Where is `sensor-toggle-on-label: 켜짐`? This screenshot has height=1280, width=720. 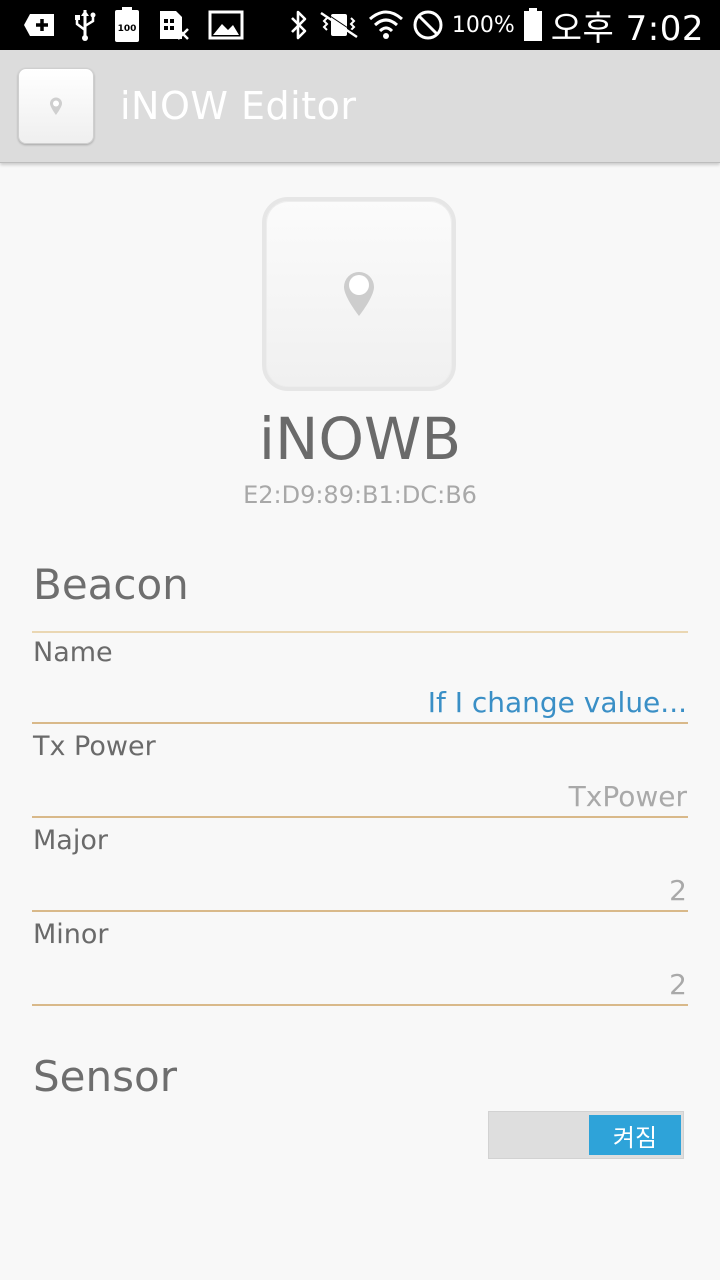 sensor-toggle-on-label: 켜짐 is located at coordinates (635, 1135).